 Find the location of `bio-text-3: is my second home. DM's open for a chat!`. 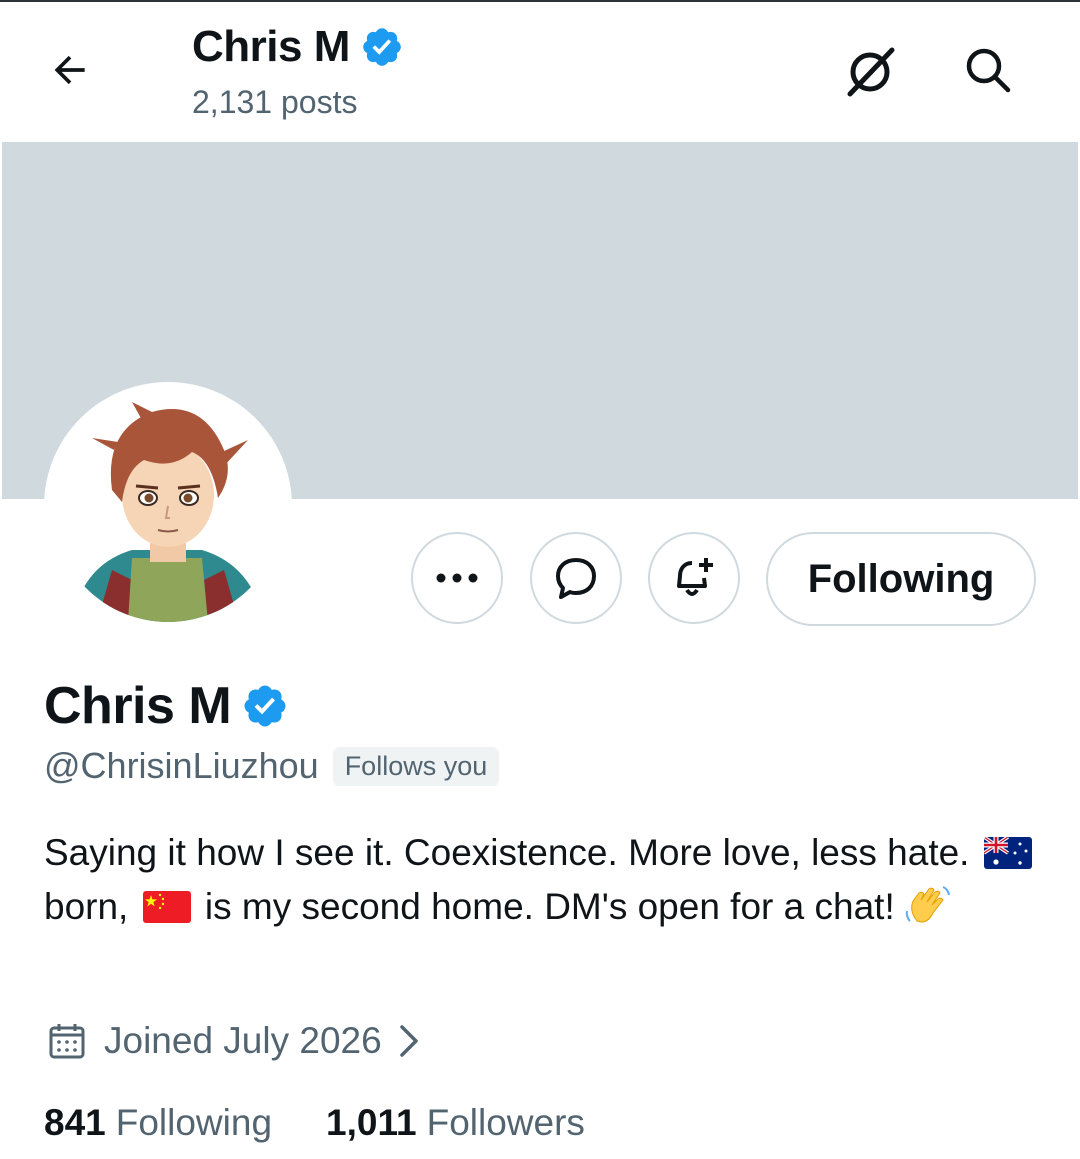

bio-text-3: is my second home. DM's open for a chat! is located at coordinates (549, 906).